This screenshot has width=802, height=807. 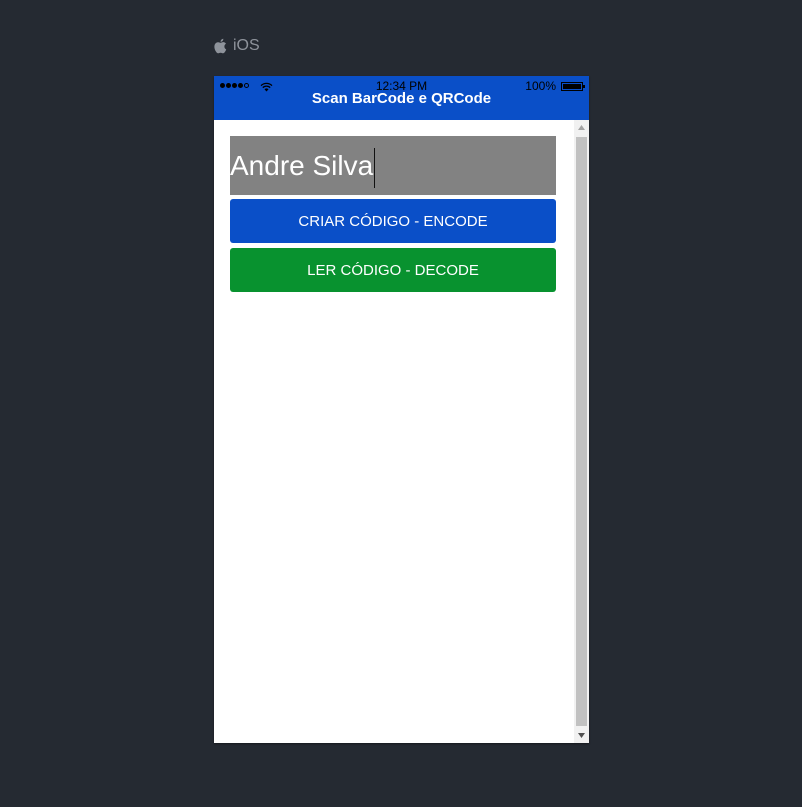 What do you see at coordinates (302, 165) in the screenshot?
I see `name-input-value: Andre Silva` at bounding box center [302, 165].